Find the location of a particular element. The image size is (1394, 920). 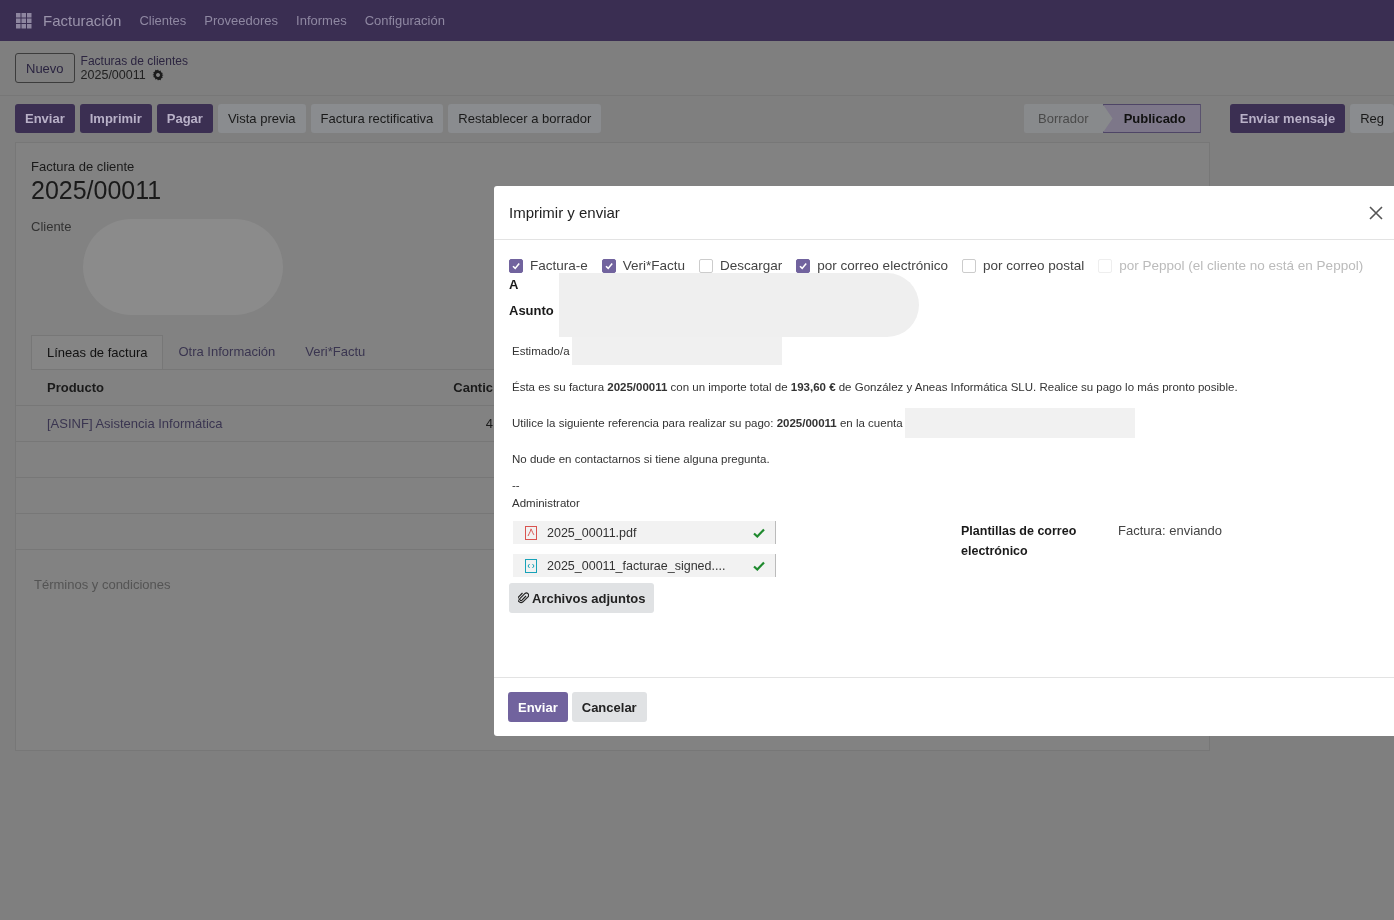

body-paragraph: No dude en contactarnos si tiene alguna pregunta. is located at coordinates (641, 459).